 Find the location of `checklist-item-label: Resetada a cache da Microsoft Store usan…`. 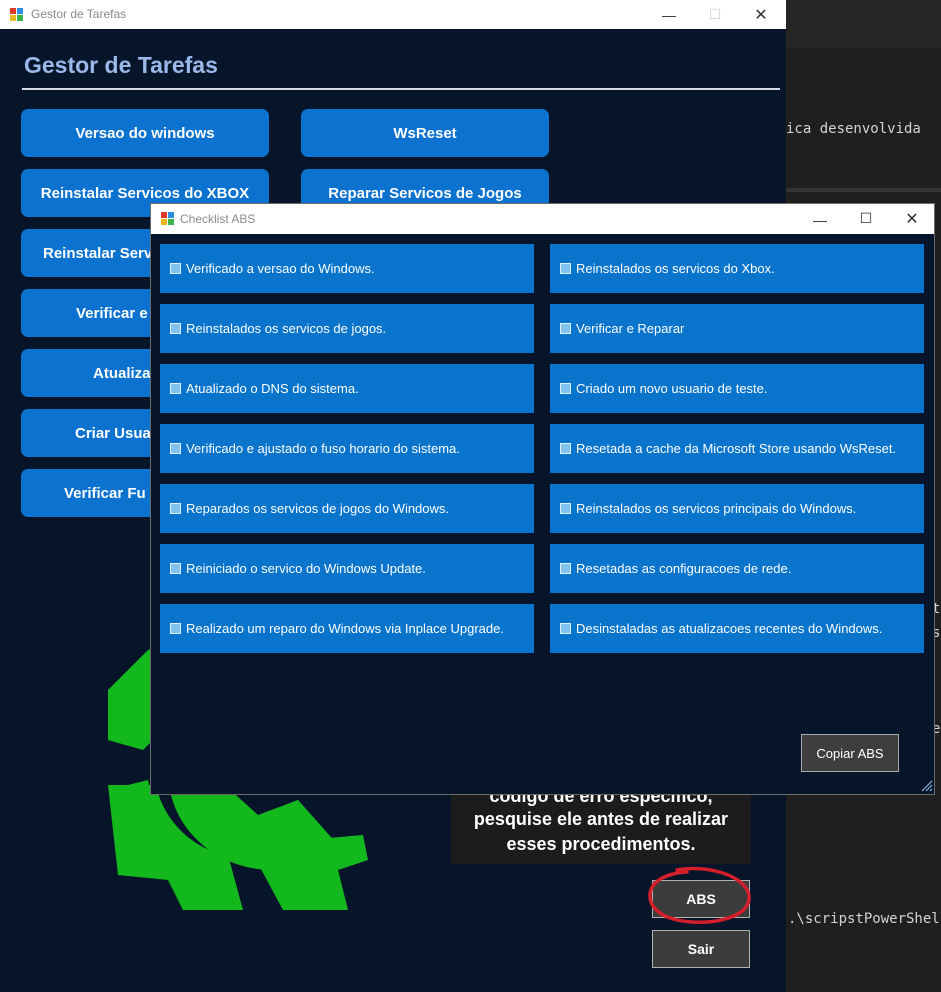

checklist-item-label: Resetada a cache da Microsoft Store usan… is located at coordinates (736, 448).